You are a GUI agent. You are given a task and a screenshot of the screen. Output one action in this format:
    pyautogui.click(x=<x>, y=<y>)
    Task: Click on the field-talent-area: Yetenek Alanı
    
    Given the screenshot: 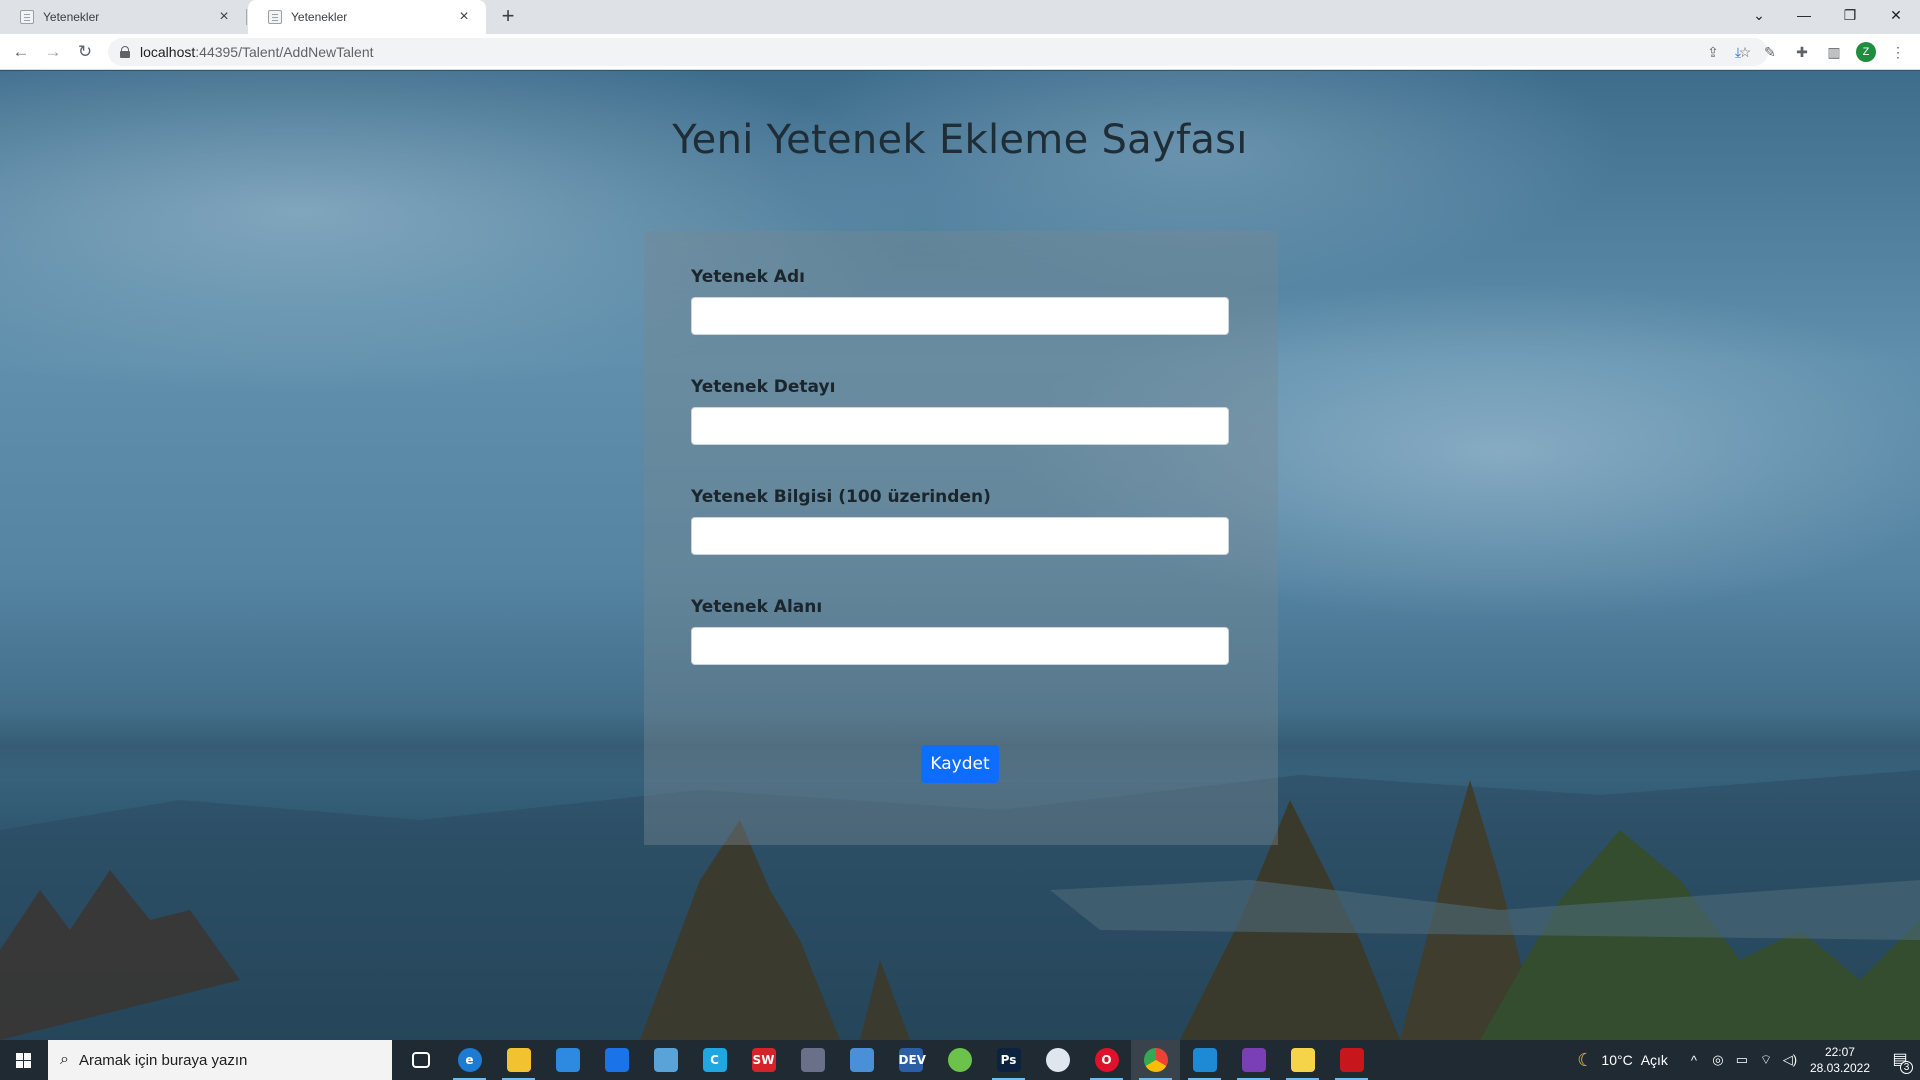 What is the action you would take?
    pyautogui.click(x=960, y=631)
    